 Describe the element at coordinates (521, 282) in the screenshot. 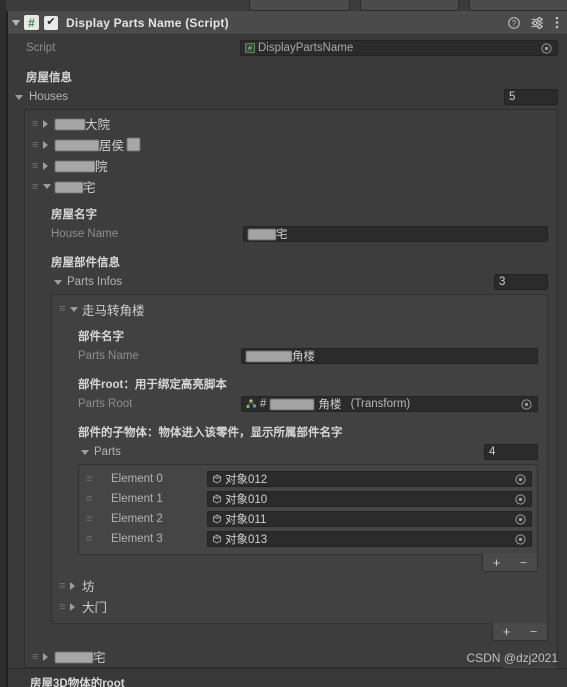

I see `parts-infos-size-field: 3` at that location.